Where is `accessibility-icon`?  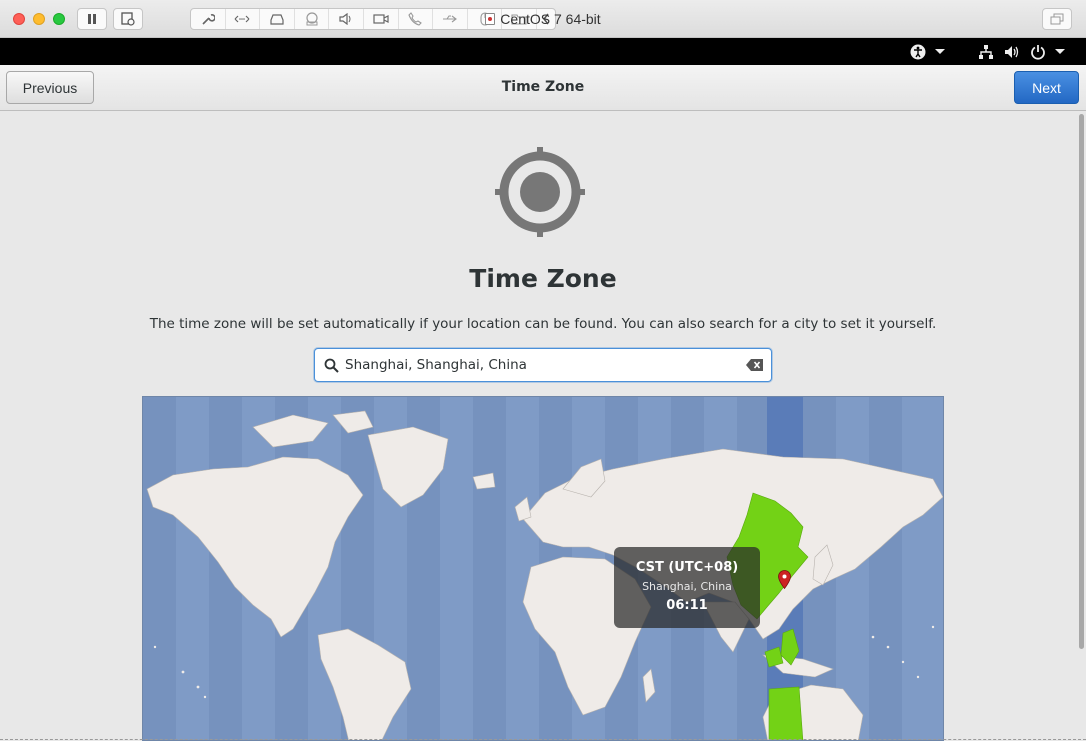
accessibility-icon is located at coordinates (918, 51).